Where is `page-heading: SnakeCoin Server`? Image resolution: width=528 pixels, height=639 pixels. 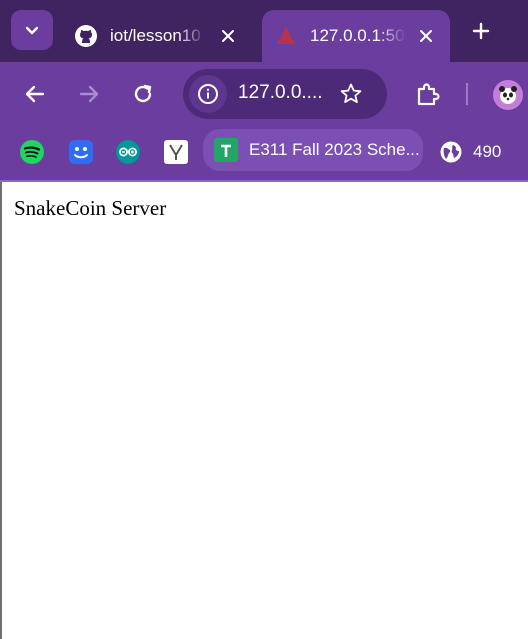
page-heading: SnakeCoin Server is located at coordinates (90, 208).